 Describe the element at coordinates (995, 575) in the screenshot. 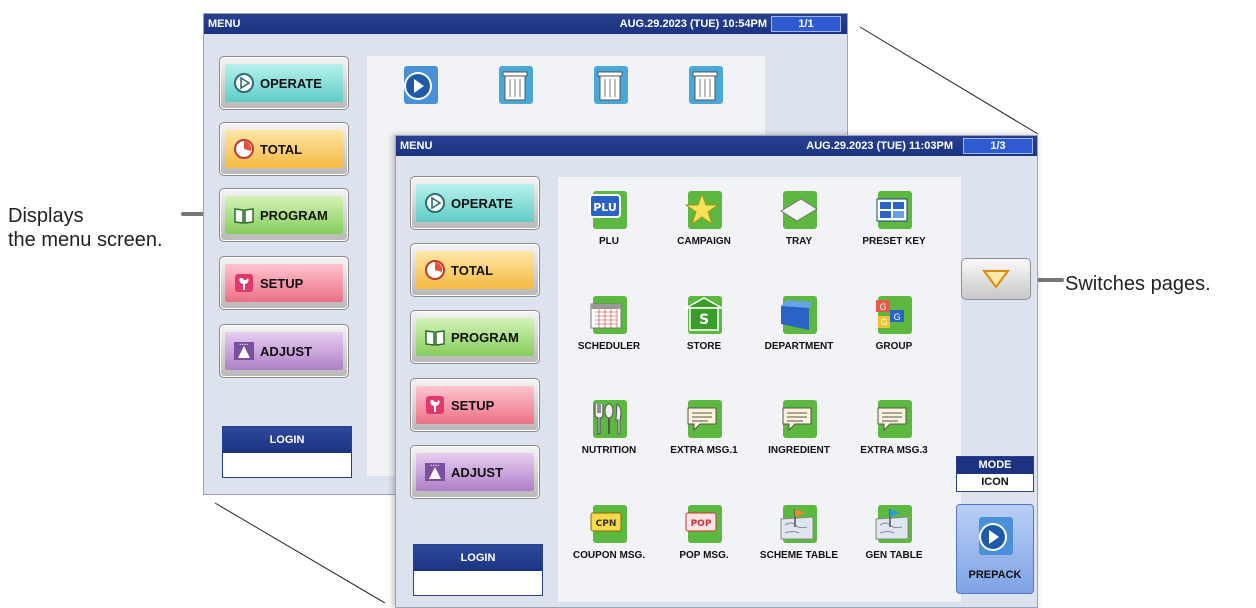

I see `prepack-label: PREPACK` at that location.